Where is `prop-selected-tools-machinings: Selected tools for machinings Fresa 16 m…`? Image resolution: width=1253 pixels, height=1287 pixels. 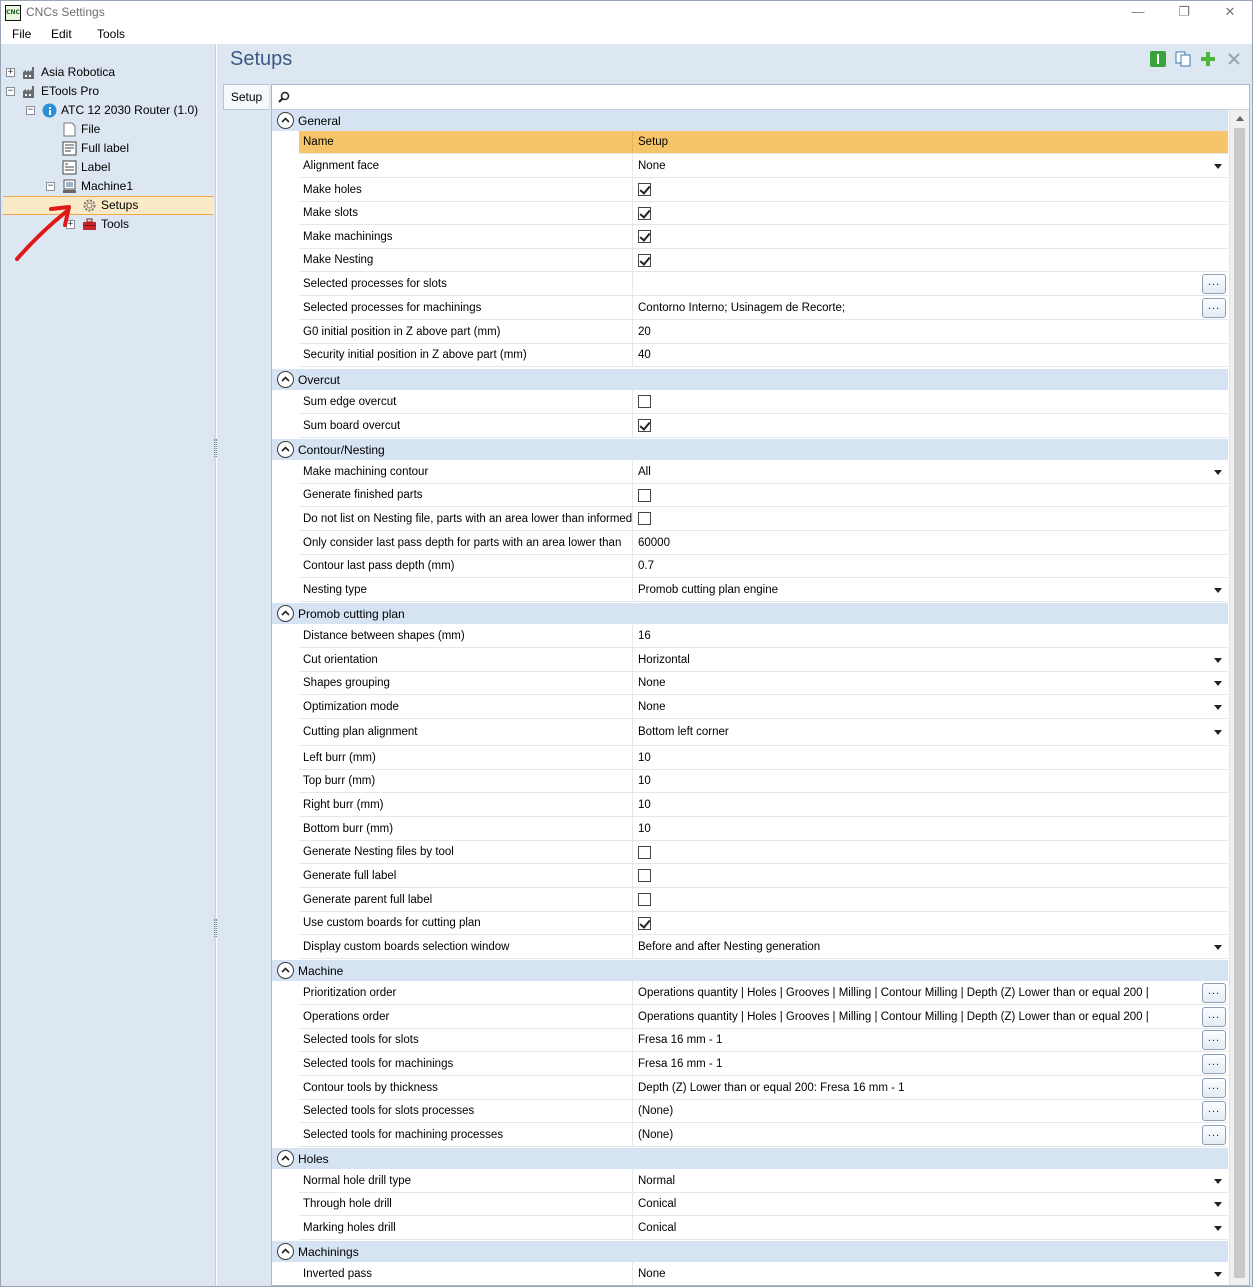
prop-selected-tools-machinings: Selected tools for machinings Fresa 16 m… is located at coordinates (763, 1064).